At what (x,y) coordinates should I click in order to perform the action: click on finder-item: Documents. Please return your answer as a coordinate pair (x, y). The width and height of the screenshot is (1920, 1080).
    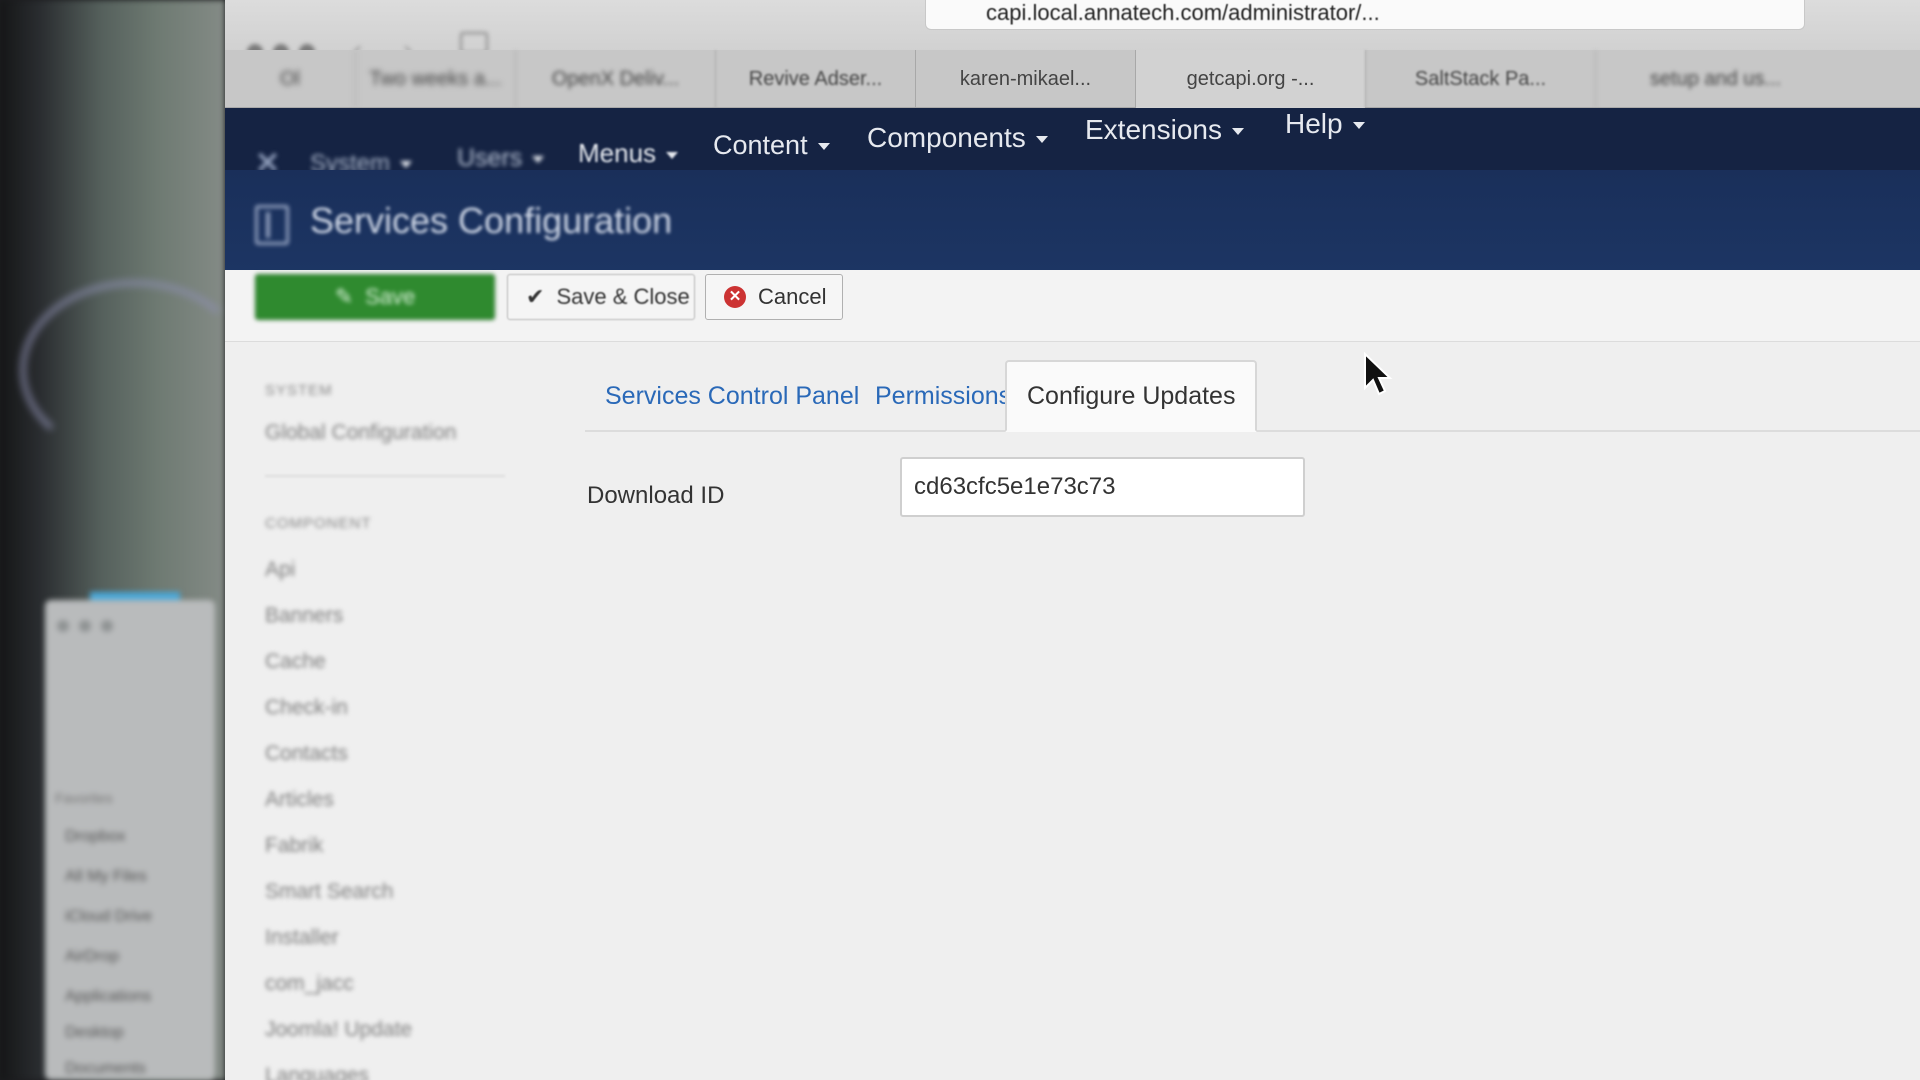
    Looking at the image, I should click on (125, 1069).